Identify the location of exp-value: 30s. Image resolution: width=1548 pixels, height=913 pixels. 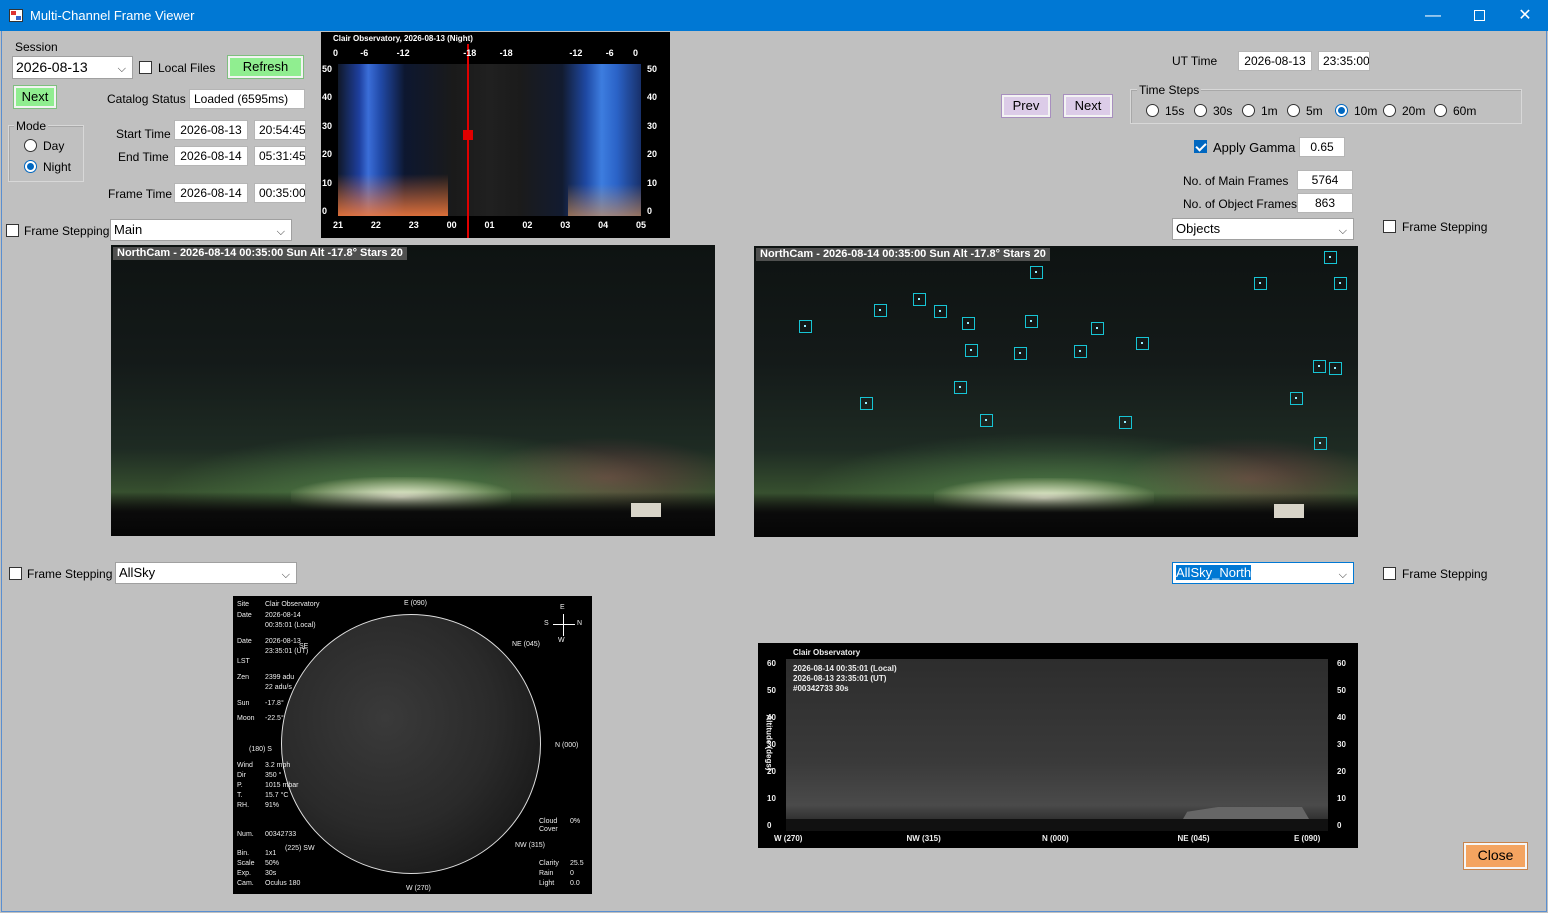
(271, 873).